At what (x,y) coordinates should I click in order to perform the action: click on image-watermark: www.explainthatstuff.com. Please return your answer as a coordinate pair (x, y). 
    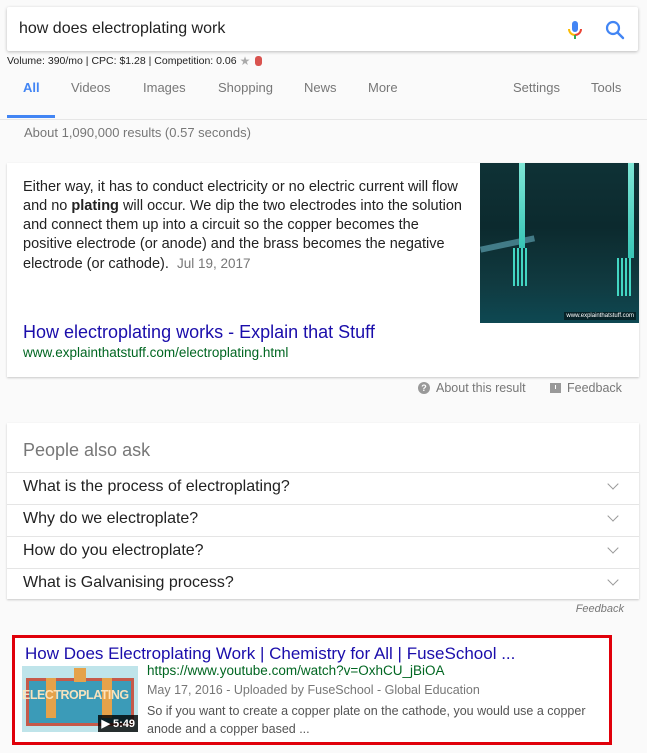
    Looking at the image, I should click on (600, 316).